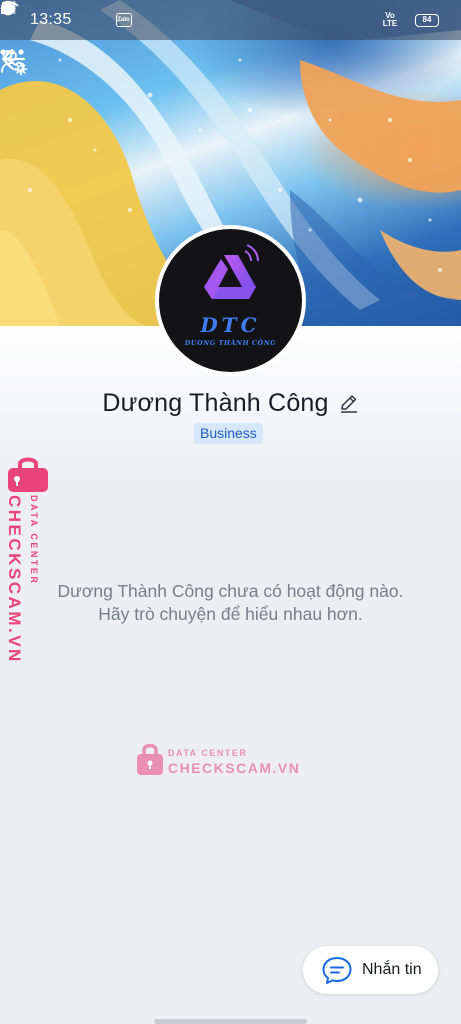 The image size is (461, 1024). Describe the element at coordinates (34, 540) in the screenshot. I see `watermark-tagline: DATA CENTER` at that location.